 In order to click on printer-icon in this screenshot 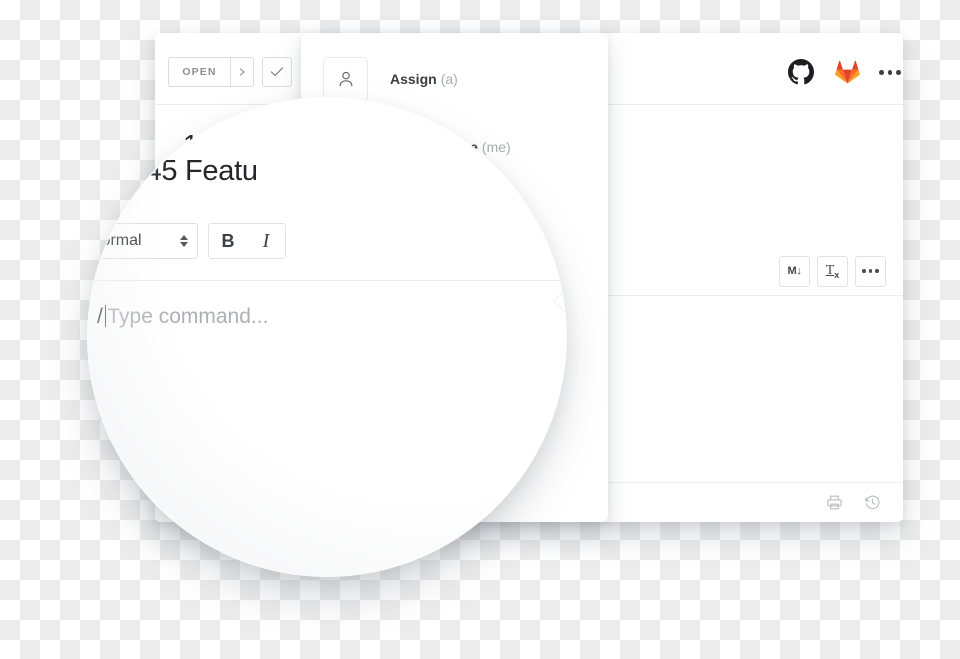, I will do `click(834, 503)`.